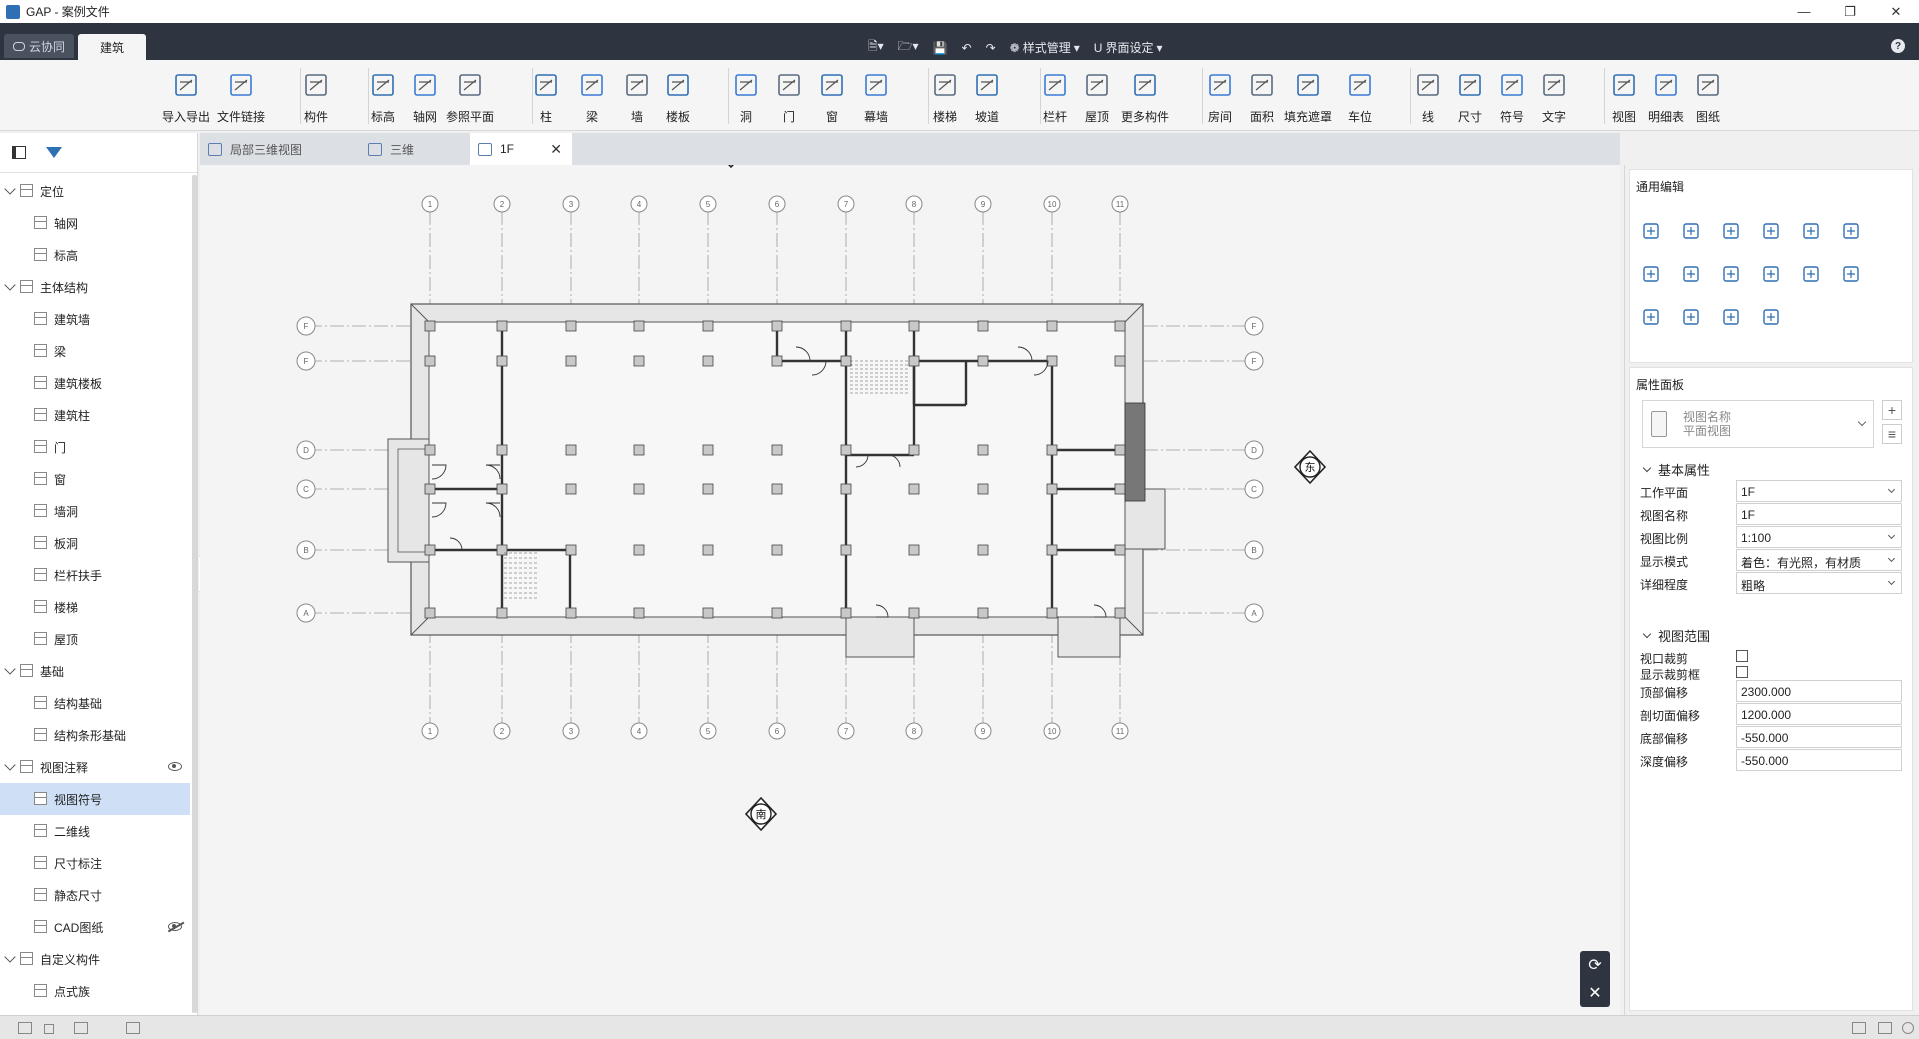 Image resolution: width=1919 pixels, height=1039 pixels. What do you see at coordinates (39, 46) in the screenshot?
I see `tab-cloud: 云协同` at bounding box center [39, 46].